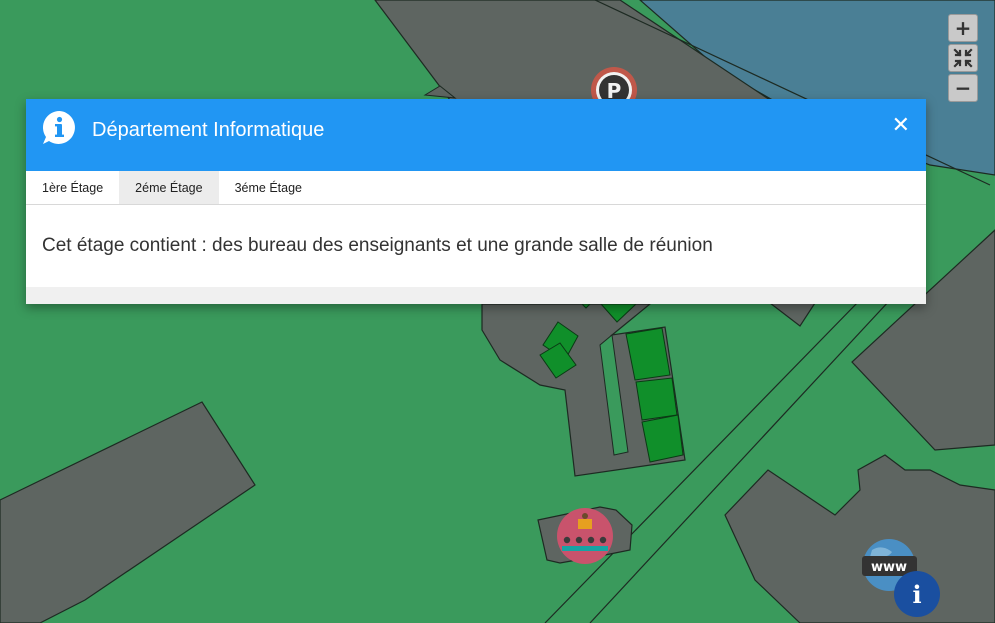 The image size is (995, 623). What do you see at coordinates (72, 187) in the screenshot?
I see `tab-floor-1: 1ère Étage` at bounding box center [72, 187].